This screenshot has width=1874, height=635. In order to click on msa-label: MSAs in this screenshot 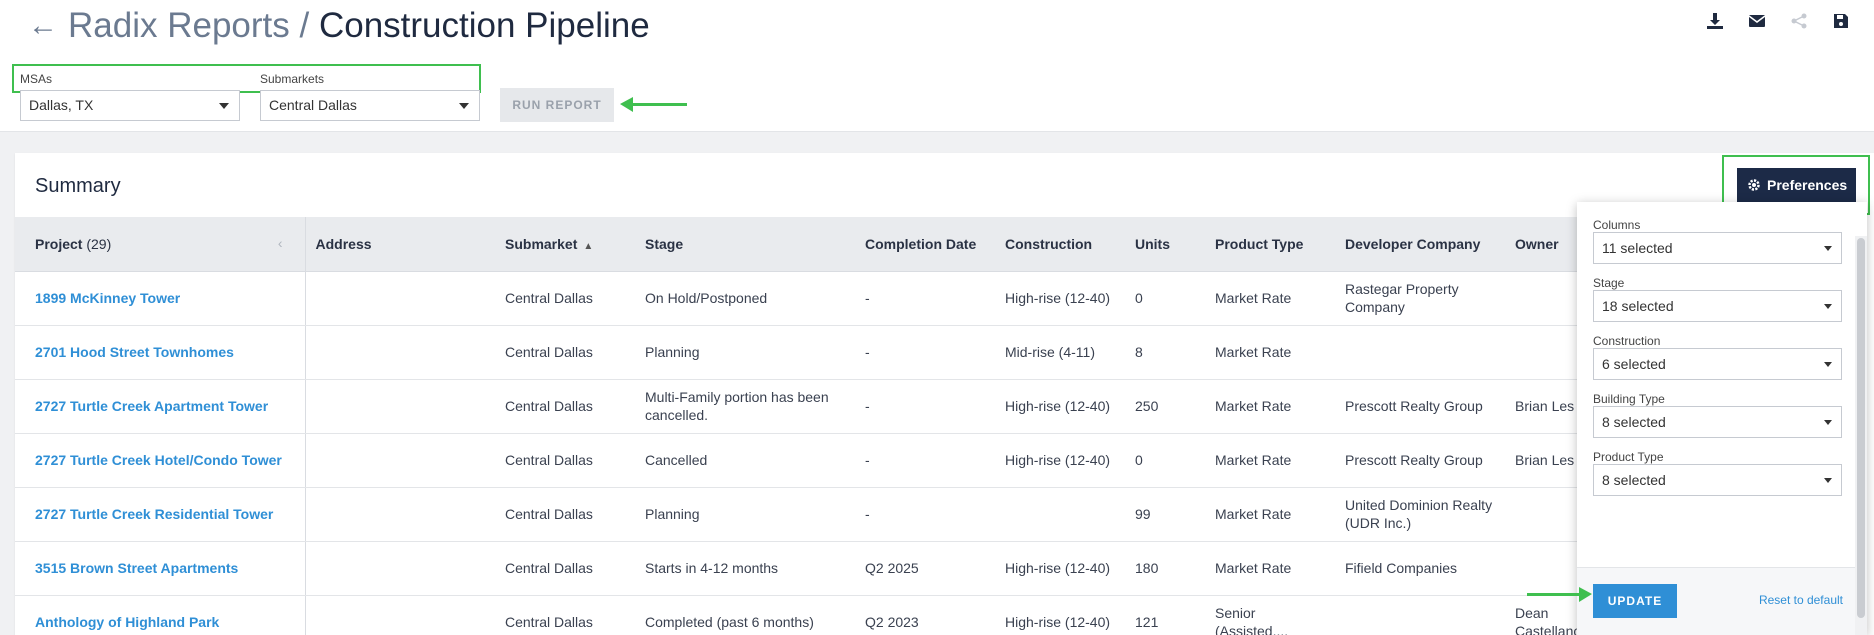, I will do `click(36, 79)`.